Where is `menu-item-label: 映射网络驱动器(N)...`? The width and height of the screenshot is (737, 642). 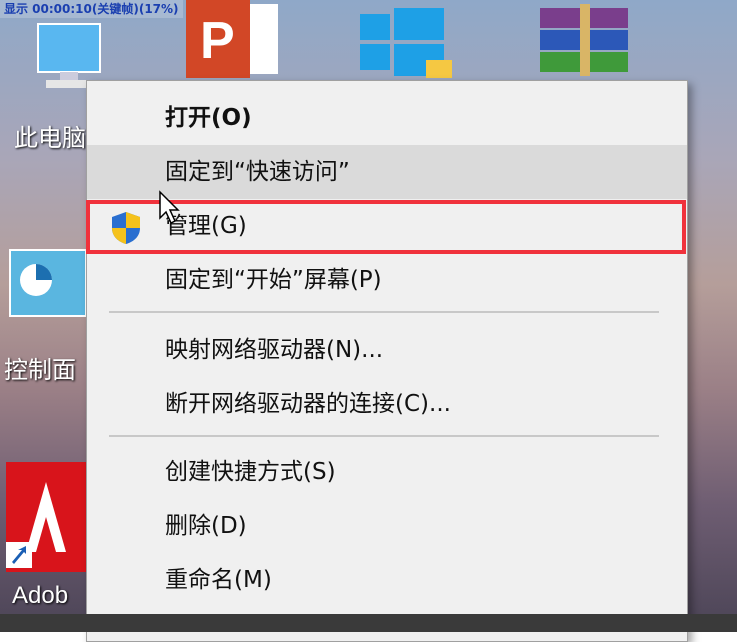 menu-item-label: 映射网络驱动器(N)... is located at coordinates (274, 350).